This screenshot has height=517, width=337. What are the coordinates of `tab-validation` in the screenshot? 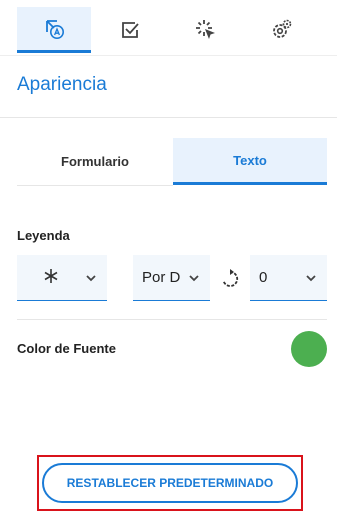 It's located at (130, 30).